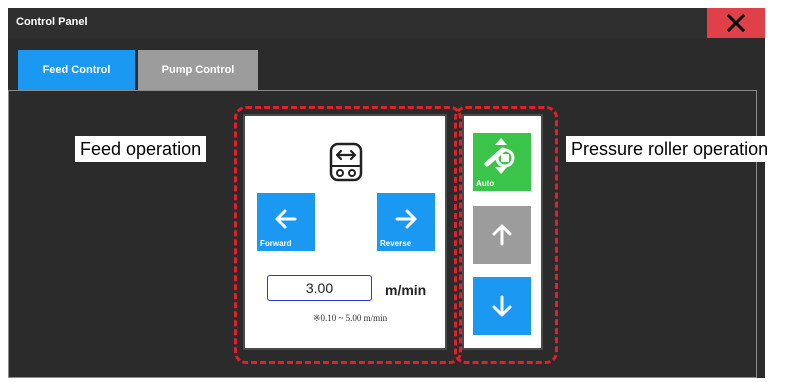 The height and width of the screenshot is (382, 806). I want to click on tab-pump-control: Pump Control, so click(198, 70).